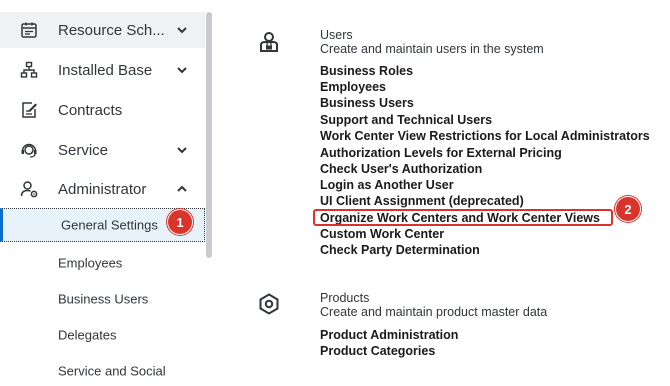  I want to click on sidebar-subitem-business-users: Business Users, so click(102, 299).